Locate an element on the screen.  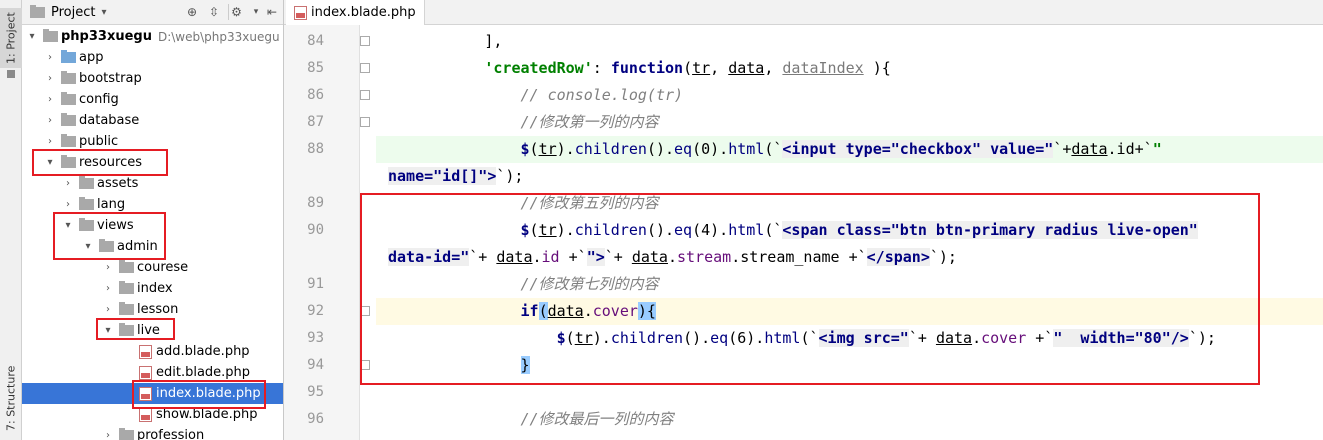
line-number: 84 is located at coordinates (315, 41).